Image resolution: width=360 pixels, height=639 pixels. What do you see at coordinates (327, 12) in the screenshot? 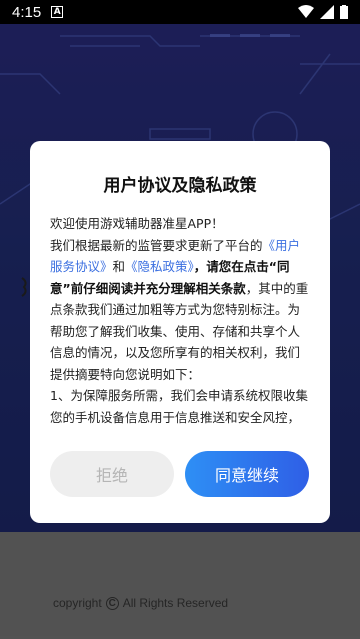
I see `signal-icon` at bounding box center [327, 12].